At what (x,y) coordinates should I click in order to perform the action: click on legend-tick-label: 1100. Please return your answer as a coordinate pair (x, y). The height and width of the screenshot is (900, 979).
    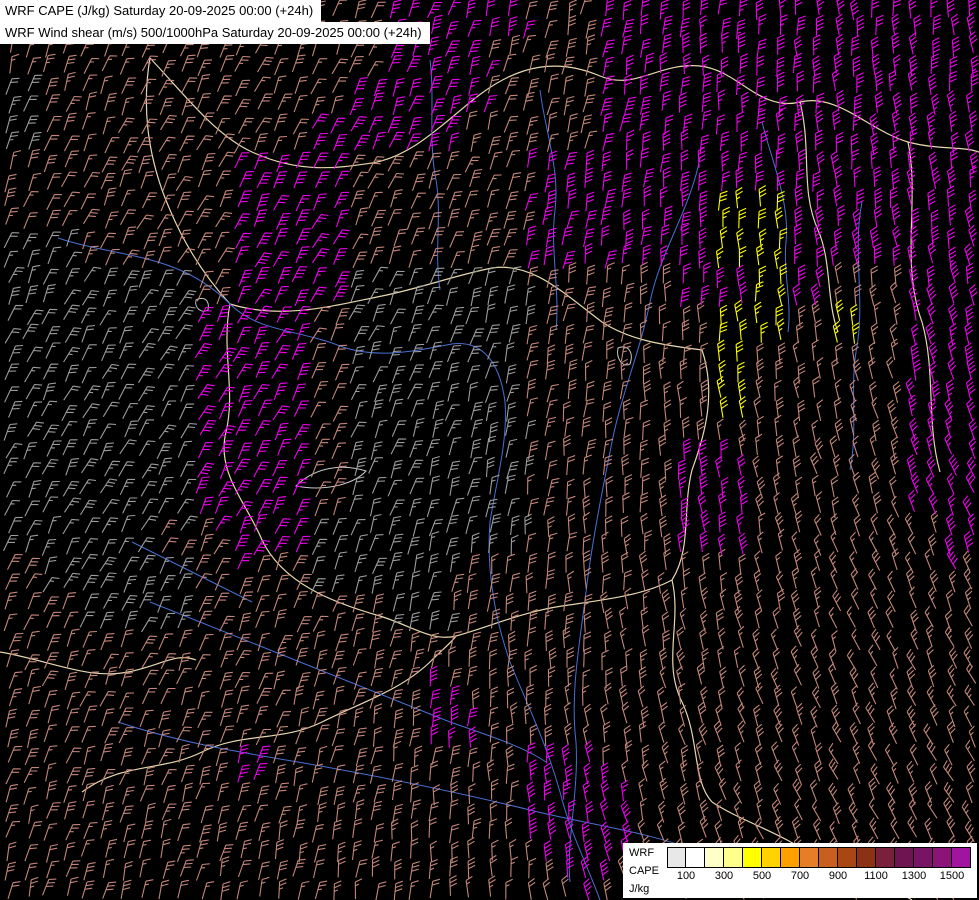
    Looking at the image, I should click on (876, 876).